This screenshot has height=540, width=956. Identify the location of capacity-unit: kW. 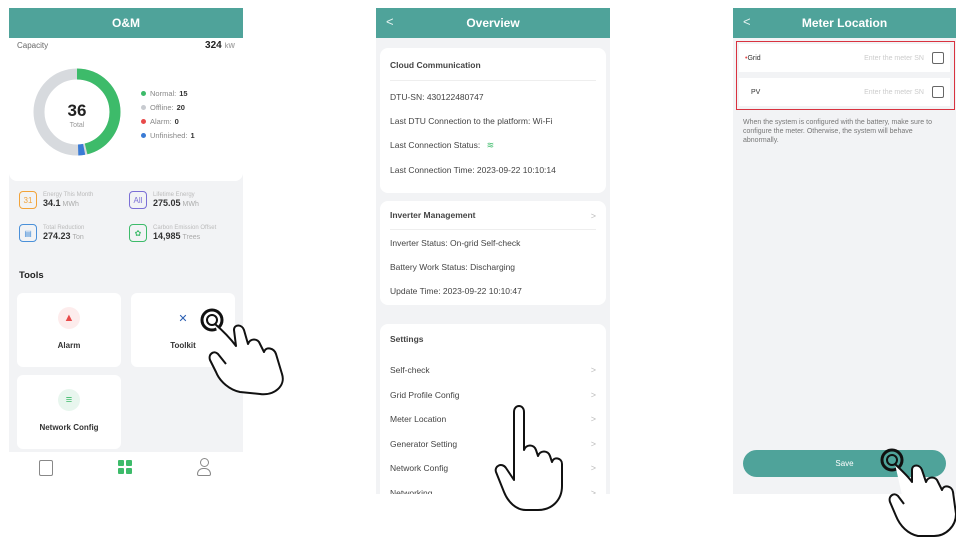
(230, 46).